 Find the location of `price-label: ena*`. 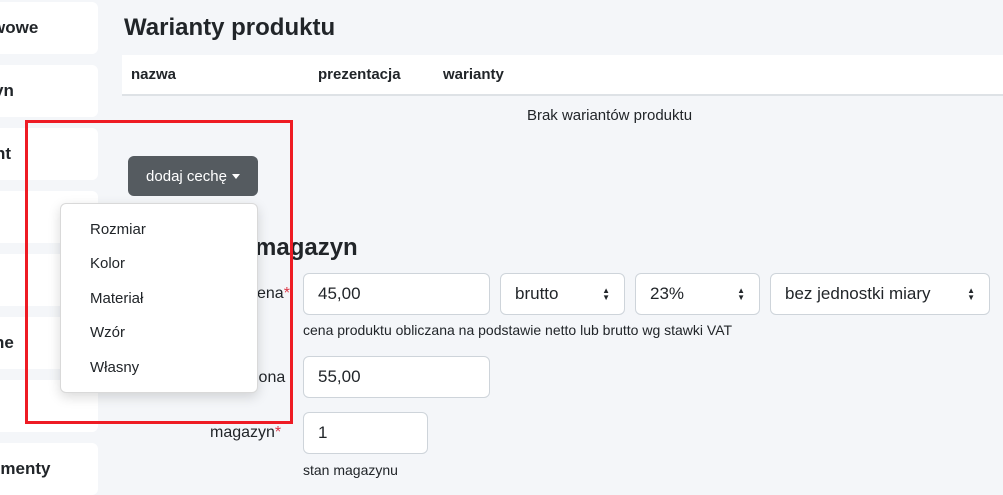

price-label: ena* is located at coordinates (273, 293).